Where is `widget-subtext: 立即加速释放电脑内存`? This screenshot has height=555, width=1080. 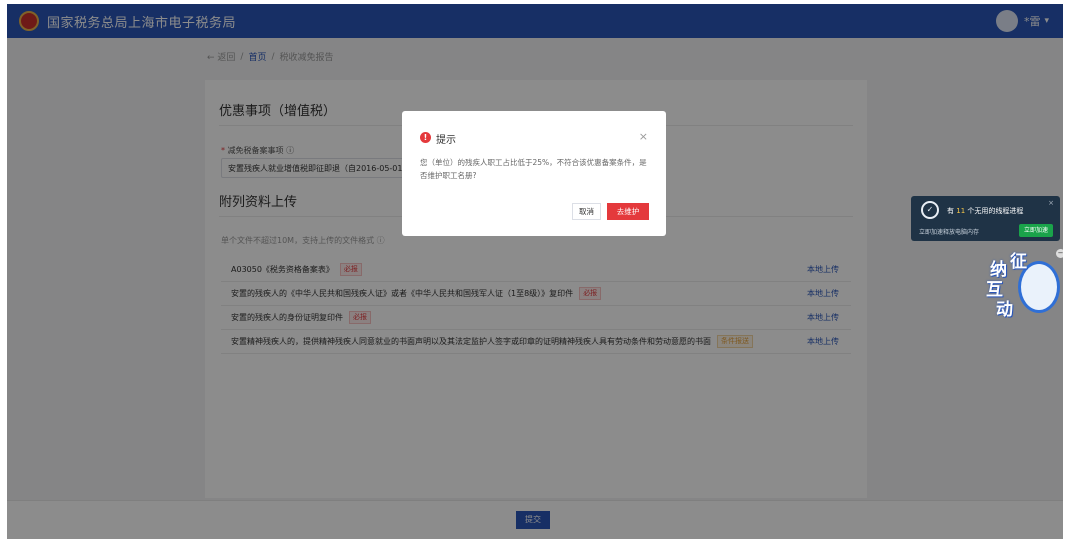 widget-subtext: 立即加速释放电脑内存 is located at coordinates (949, 232).